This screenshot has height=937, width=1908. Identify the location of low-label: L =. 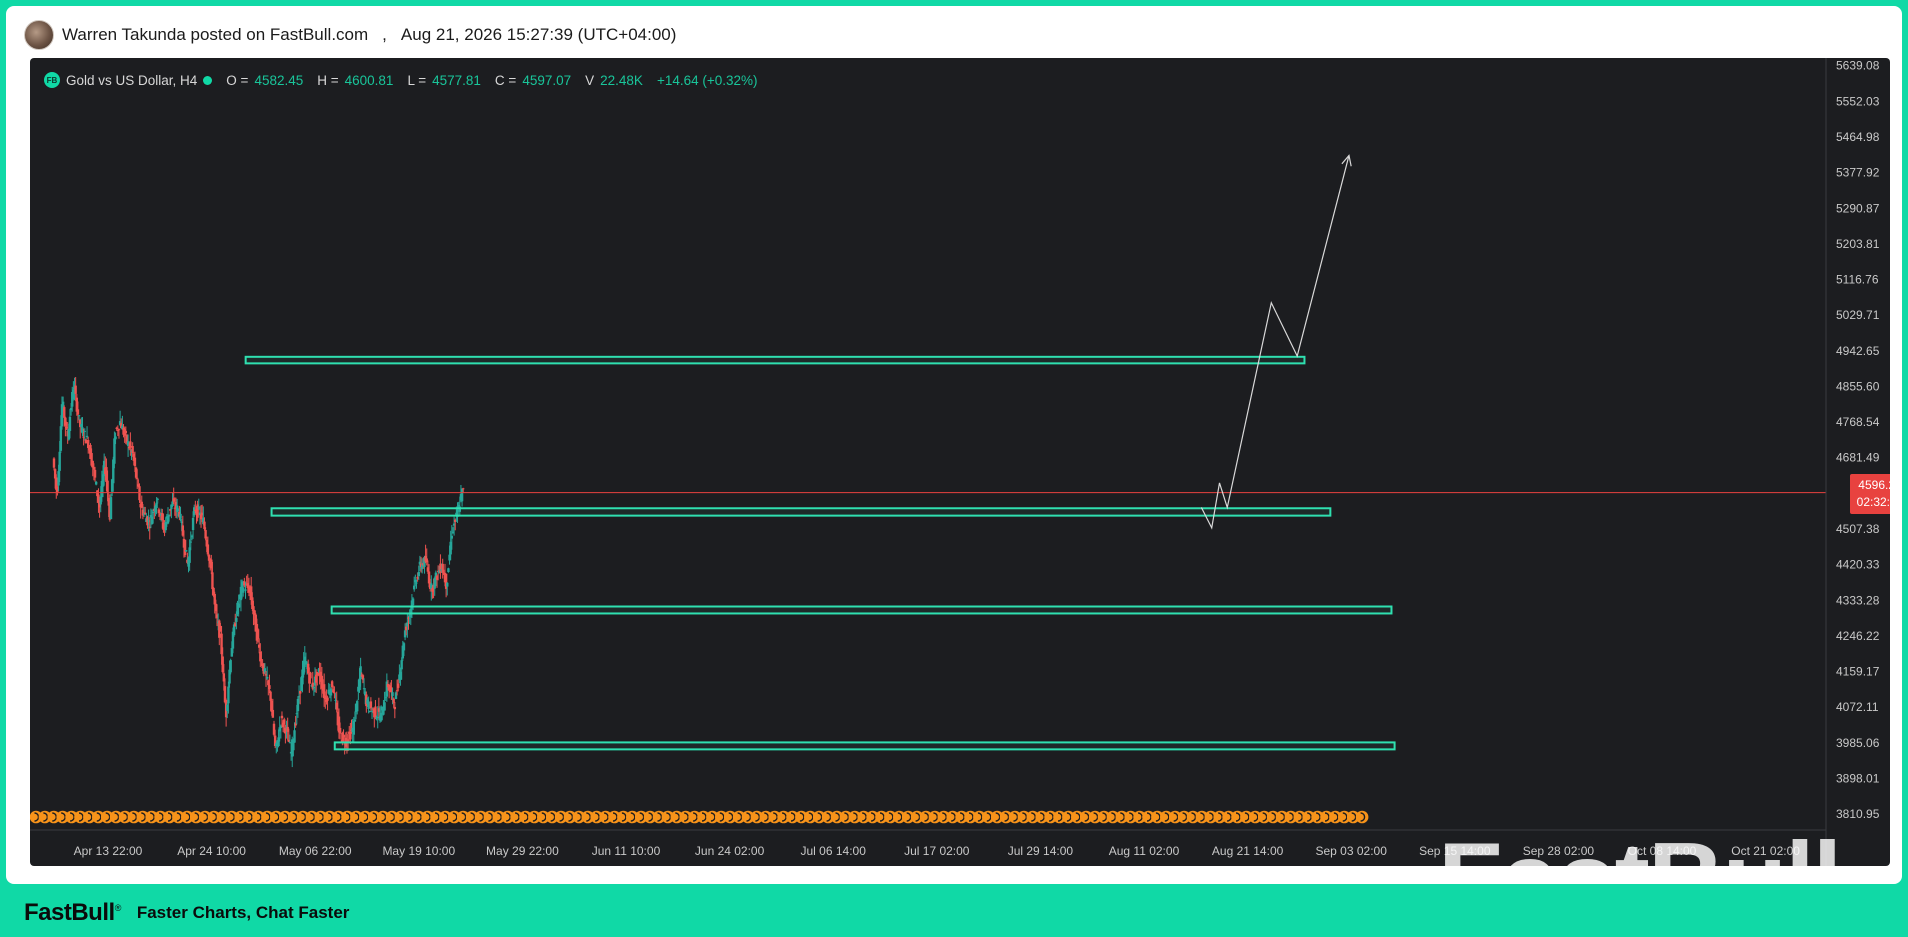
(417, 80).